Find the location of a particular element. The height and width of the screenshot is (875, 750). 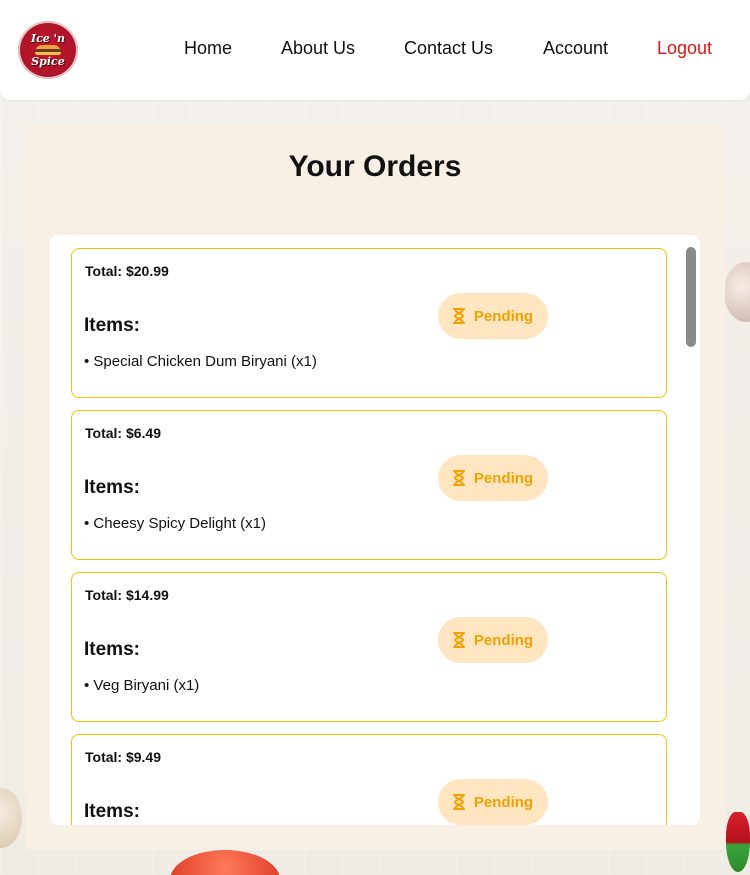

order-total-value: $14.99 is located at coordinates (147, 595).